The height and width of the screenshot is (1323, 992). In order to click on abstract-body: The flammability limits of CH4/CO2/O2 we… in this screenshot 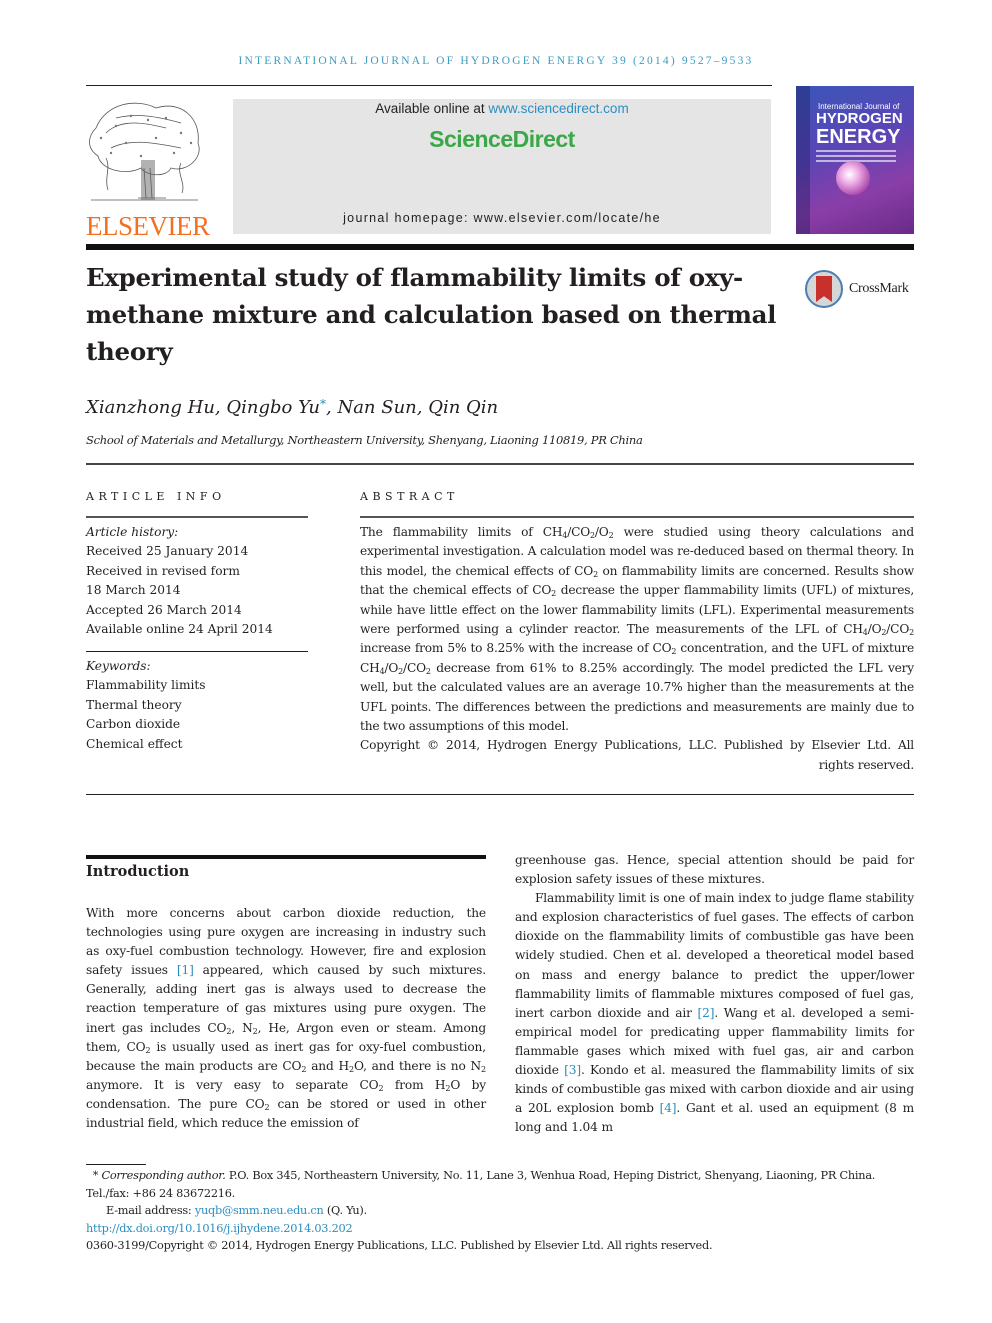, I will do `click(637, 649)`.